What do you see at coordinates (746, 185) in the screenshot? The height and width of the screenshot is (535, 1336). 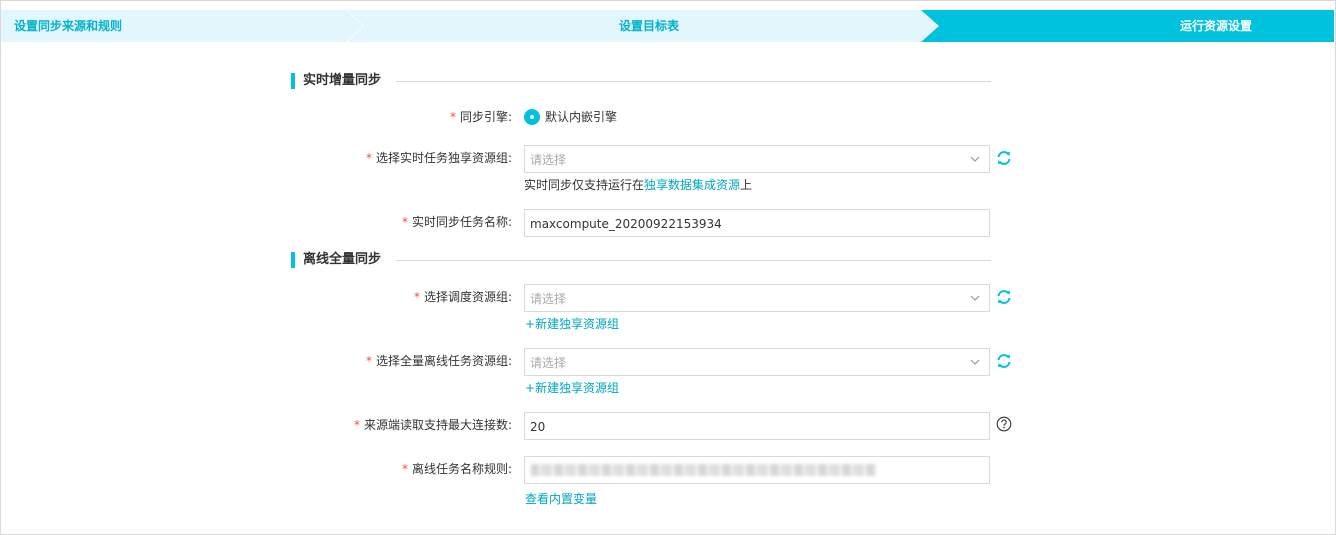 I see `hint-text: 上` at bounding box center [746, 185].